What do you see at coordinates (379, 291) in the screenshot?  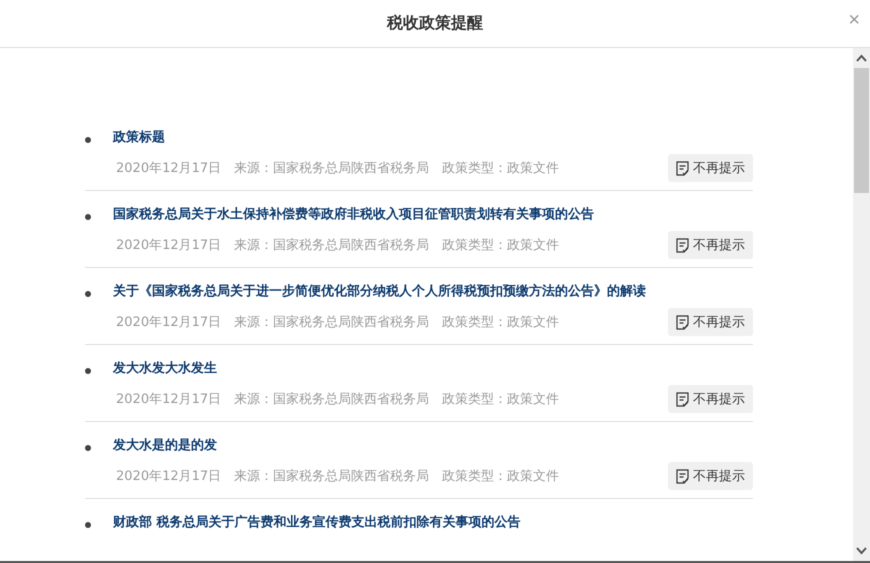 I see `policy-title-link: 关于《国家税务总局关于进一步简便优化部分纳税人个人所得税预扣预缴方法的公告》的解读` at bounding box center [379, 291].